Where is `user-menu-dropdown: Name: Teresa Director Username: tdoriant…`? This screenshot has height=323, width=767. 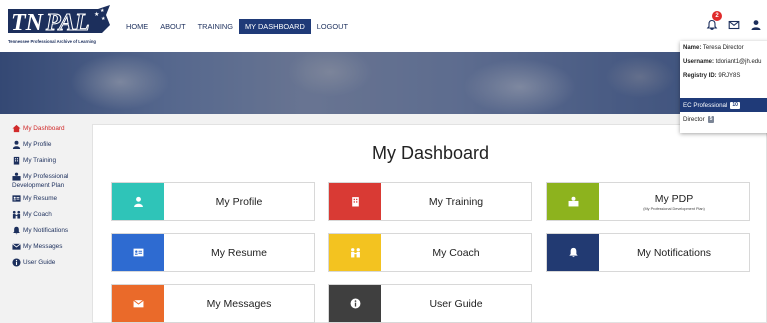 user-menu-dropdown: Name: Teresa Director Username: tdoriant… is located at coordinates (723, 87).